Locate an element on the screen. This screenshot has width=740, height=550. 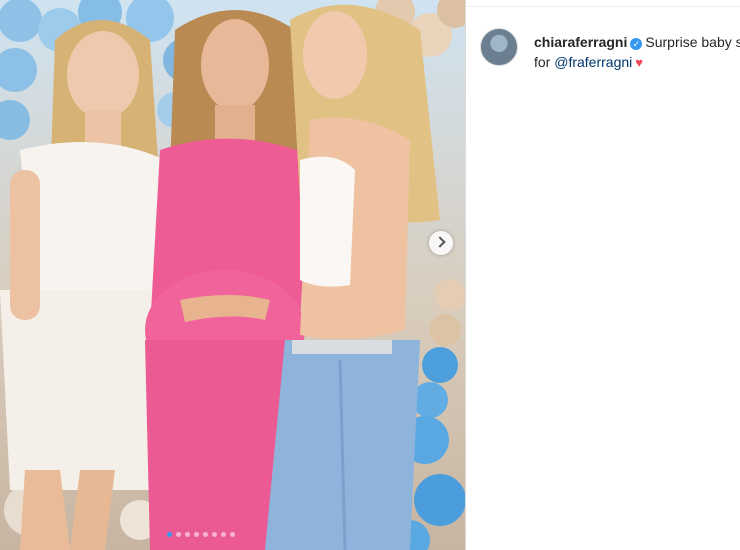
caption-text-line2: for is located at coordinates (542, 62).